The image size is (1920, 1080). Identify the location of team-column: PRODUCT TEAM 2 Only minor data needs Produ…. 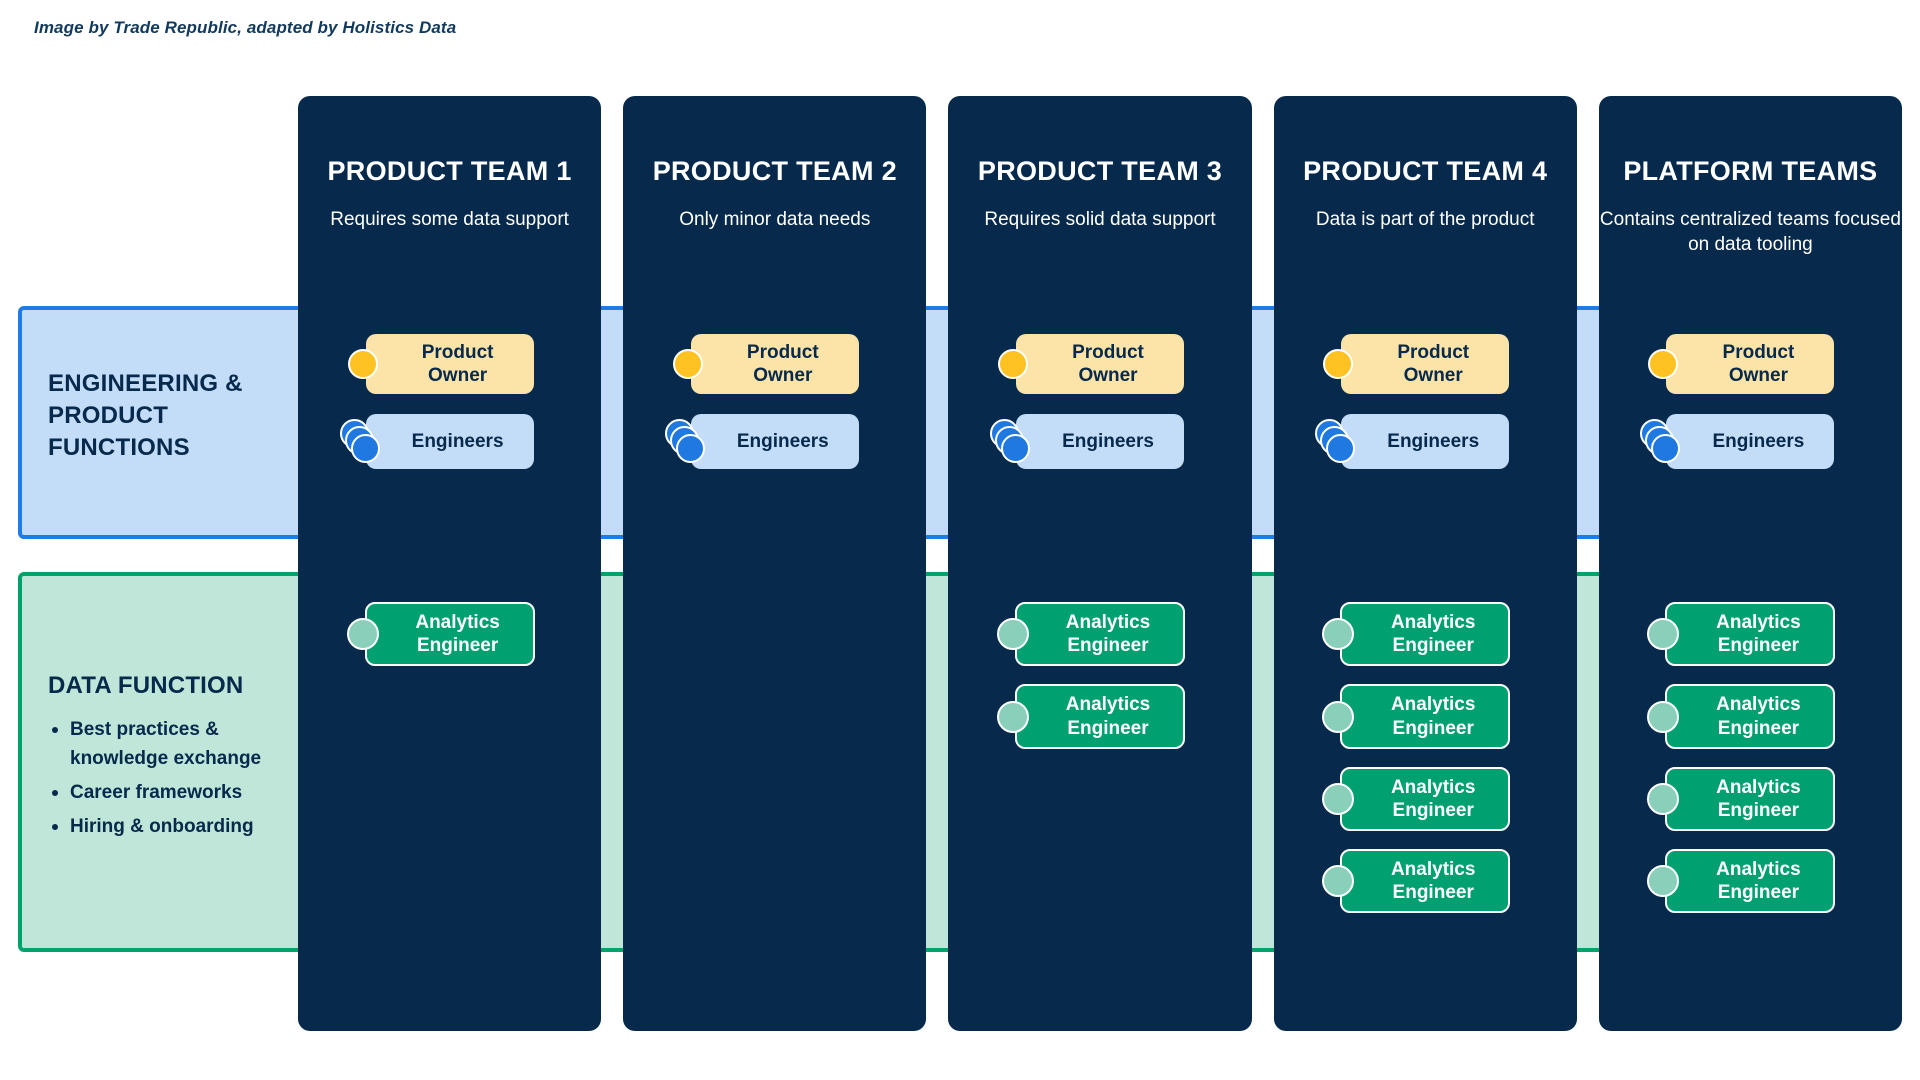
(775, 563).